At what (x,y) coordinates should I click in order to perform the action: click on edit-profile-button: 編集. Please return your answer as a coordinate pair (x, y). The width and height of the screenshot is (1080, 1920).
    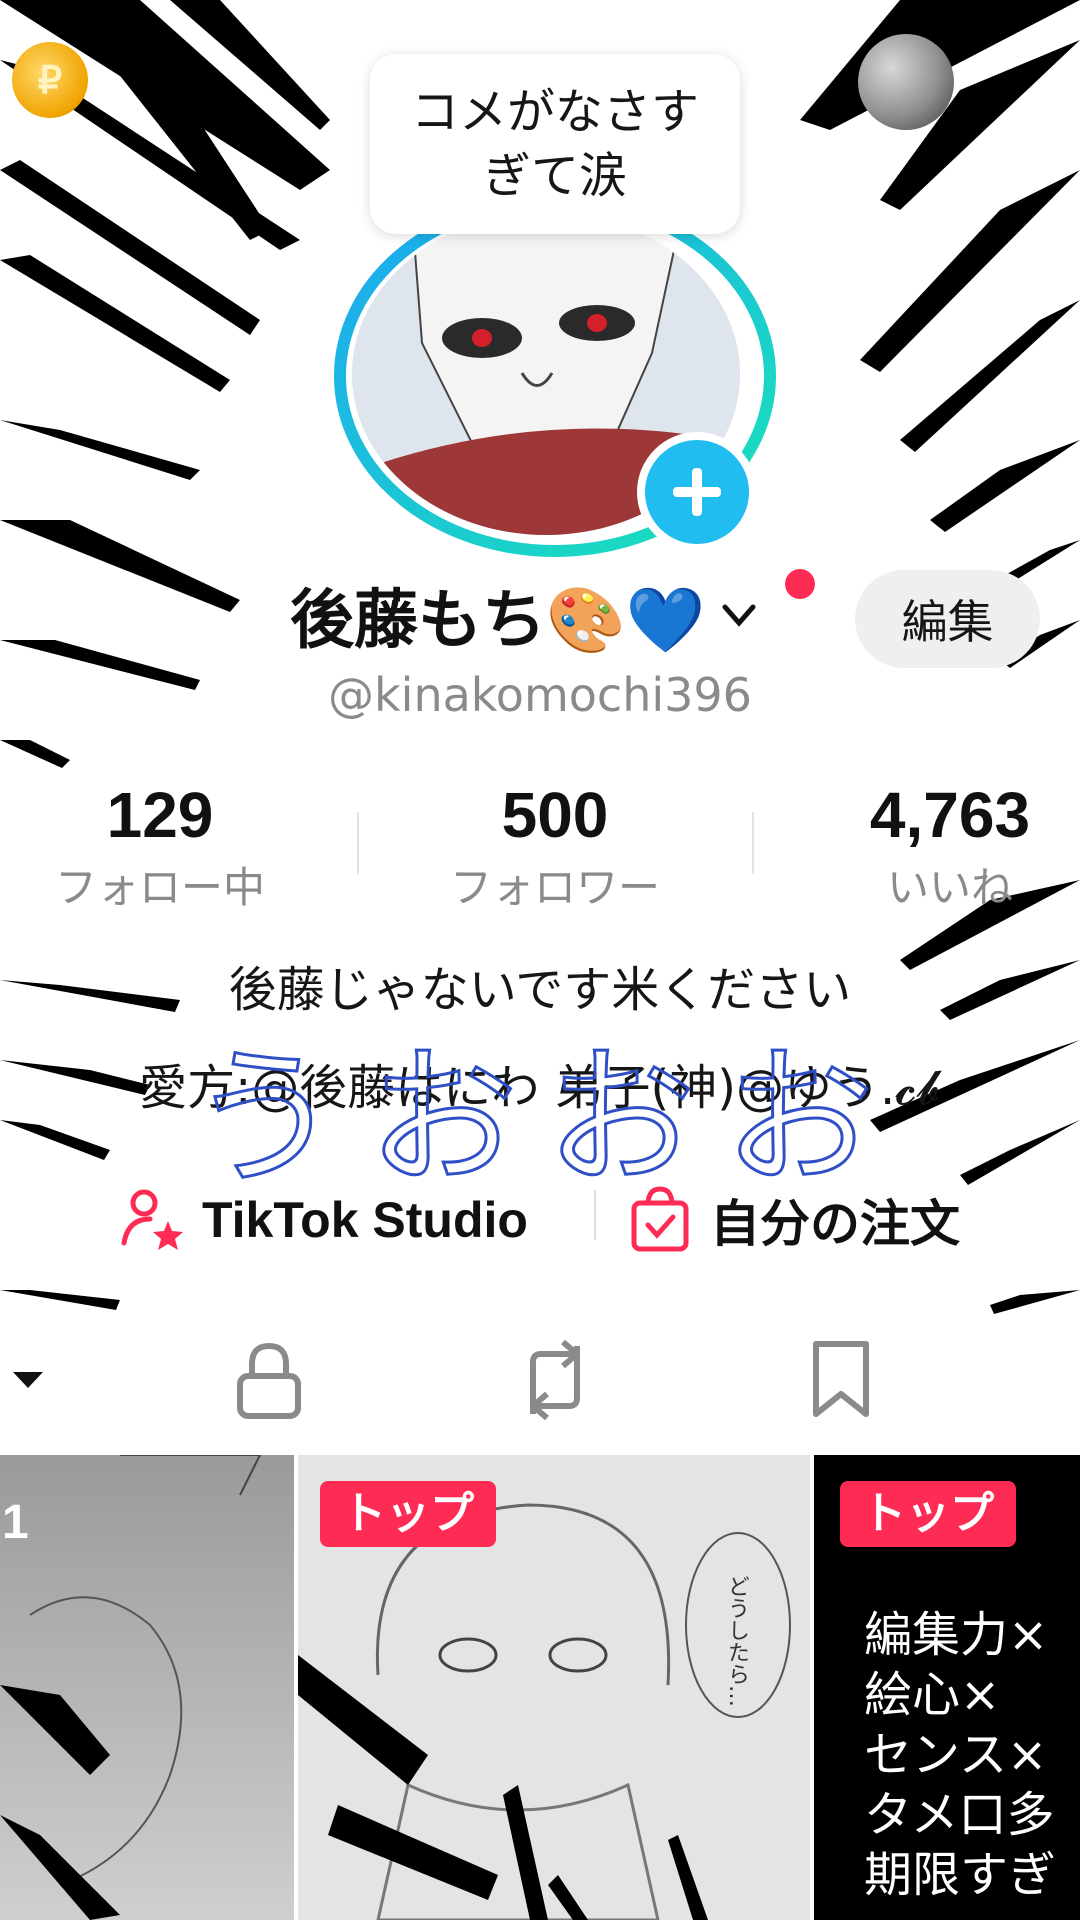
    Looking at the image, I should click on (947, 619).